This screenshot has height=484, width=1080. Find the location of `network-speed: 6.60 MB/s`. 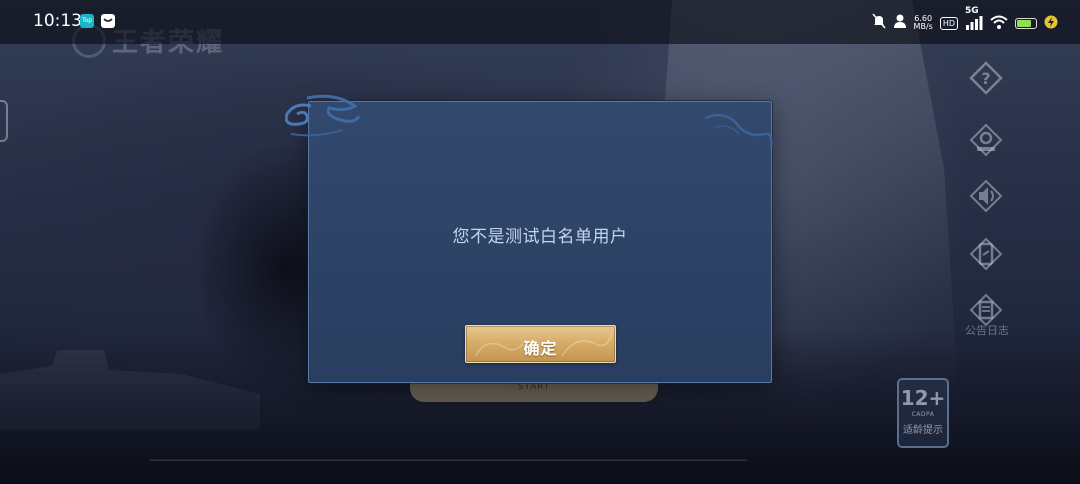

network-speed: 6.60 MB/s is located at coordinates (923, 23).